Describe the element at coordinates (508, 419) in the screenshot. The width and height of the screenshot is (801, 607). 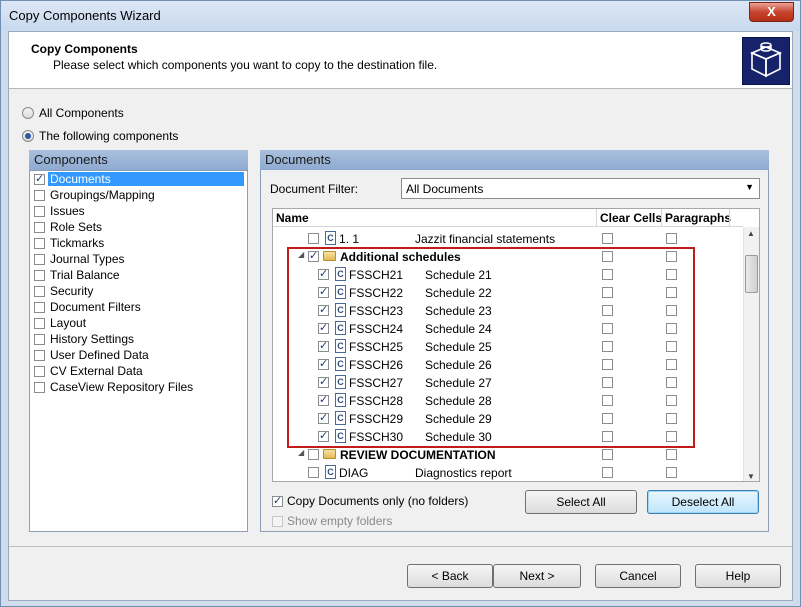
I see `document-row: CFSSCH29 Schedule 29` at that location.